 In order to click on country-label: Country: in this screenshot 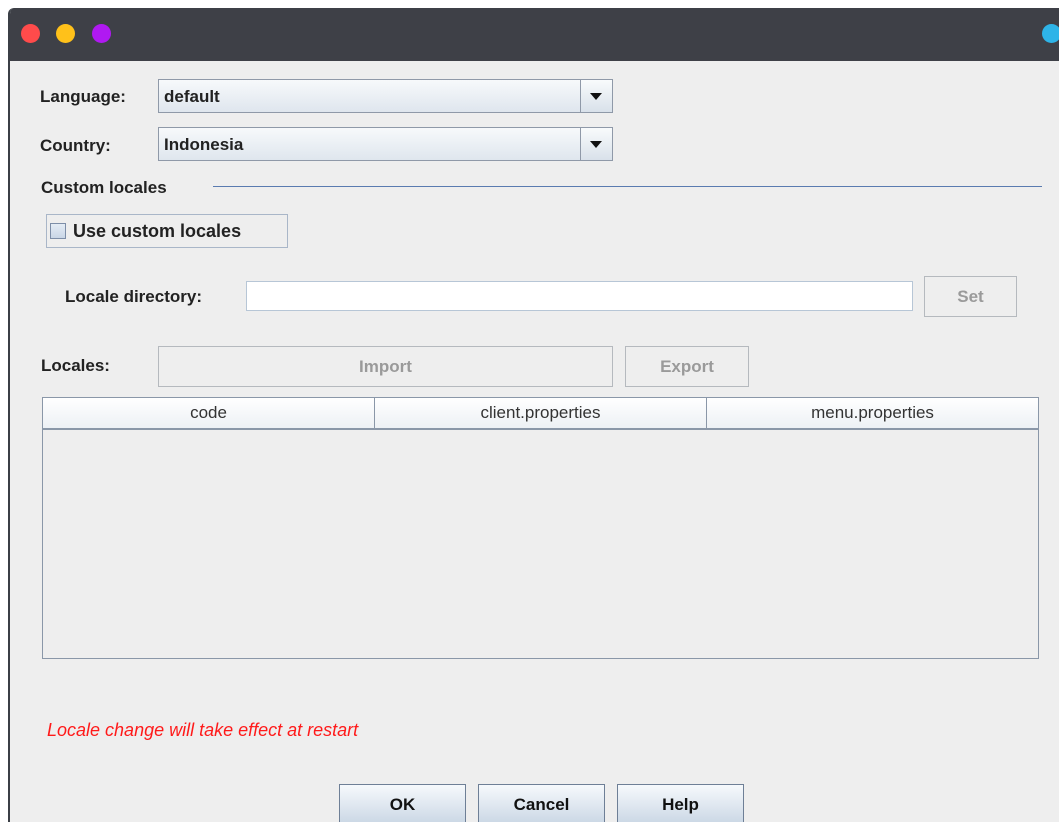, I will do `click(75, 145)`.